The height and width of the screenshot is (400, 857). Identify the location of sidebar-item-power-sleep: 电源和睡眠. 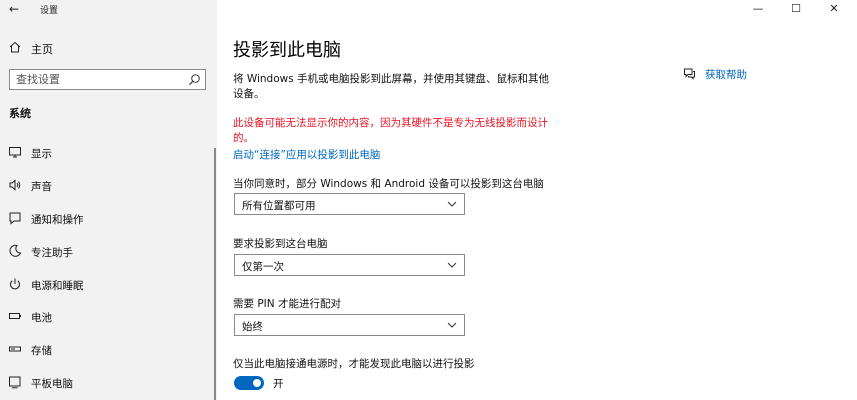
(108, 284).